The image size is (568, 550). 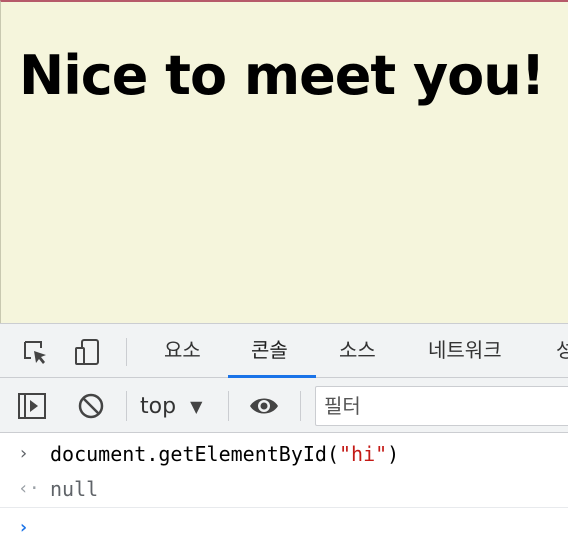 I want to click on console-output-line: ‹· null, so click(x=284, y=489).